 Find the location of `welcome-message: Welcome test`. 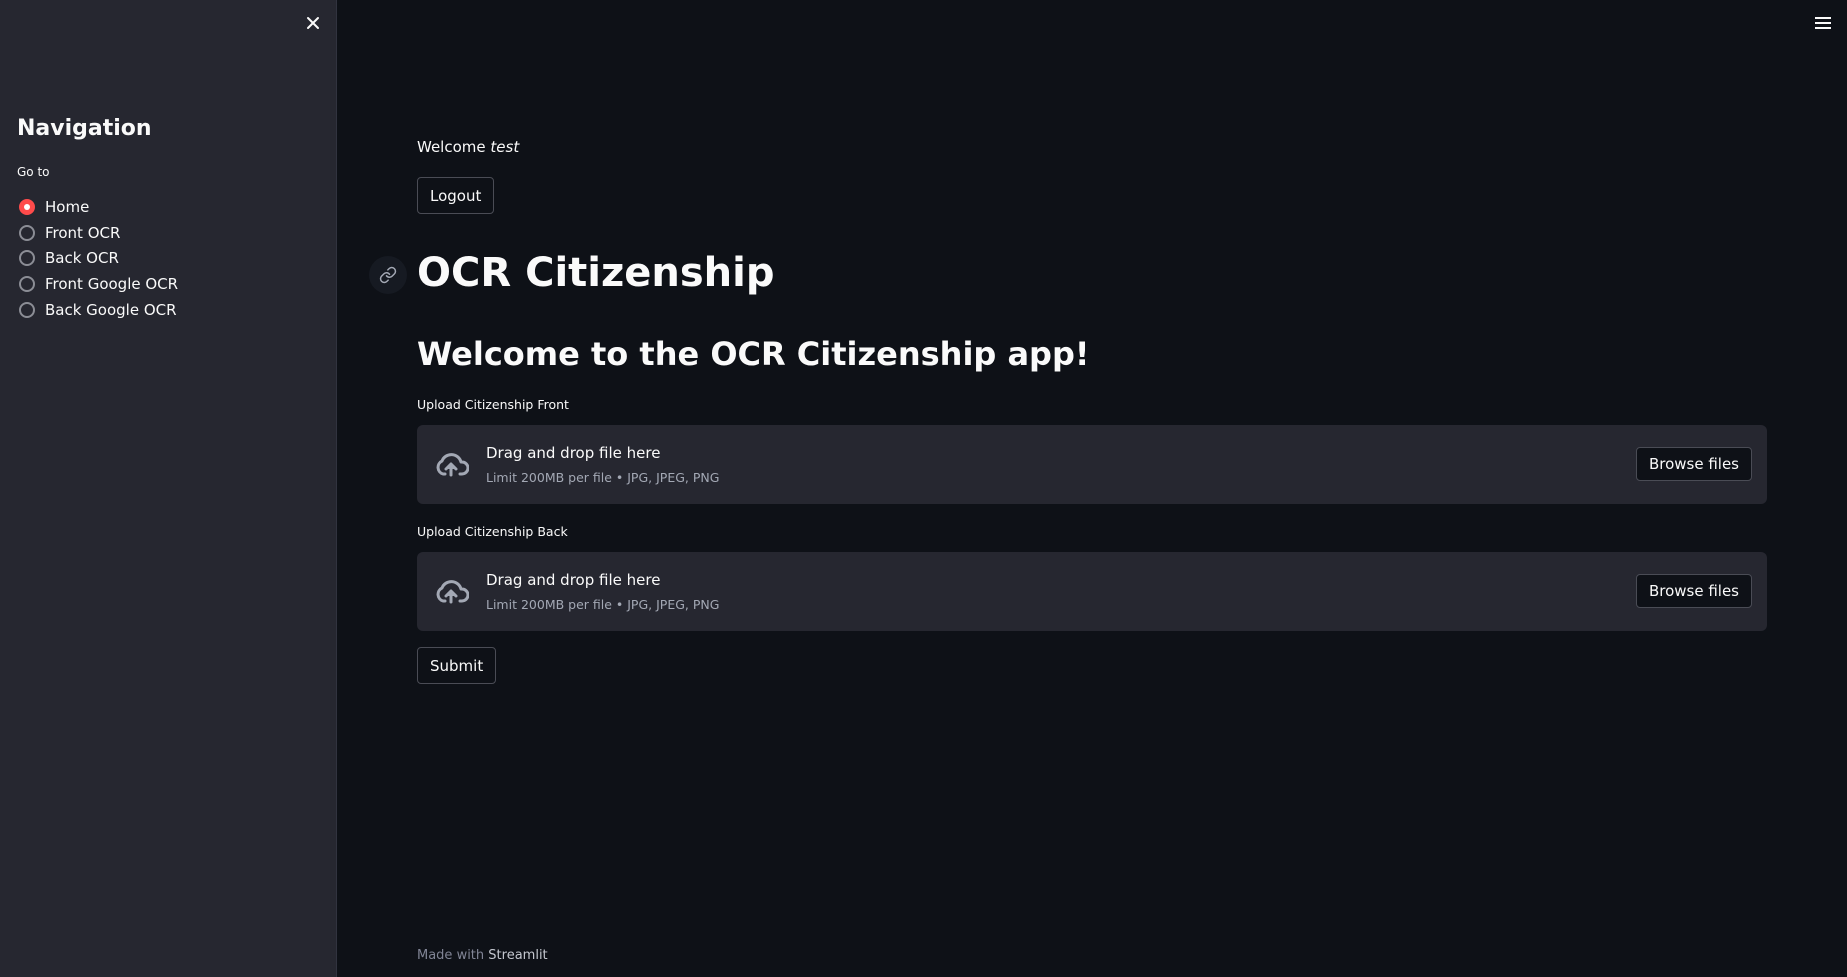

welcome-message: Welcome test is located at coordinates (468, 147).